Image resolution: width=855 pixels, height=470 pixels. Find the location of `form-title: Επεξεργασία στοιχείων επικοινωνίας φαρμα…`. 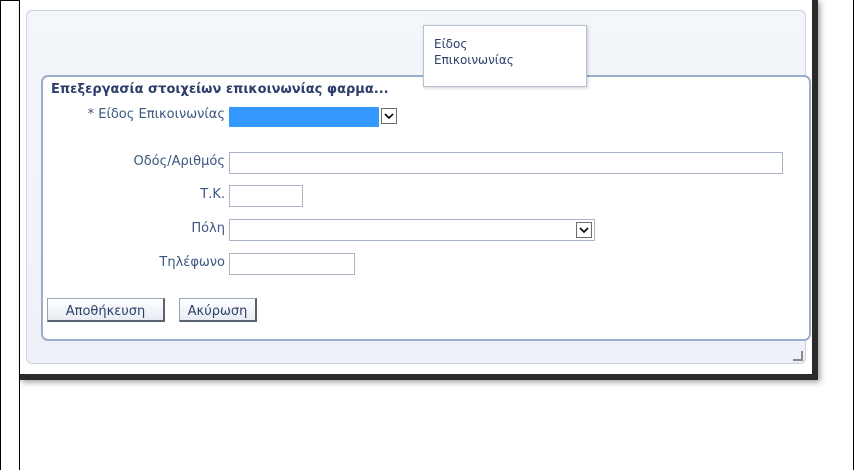

form-title: Επεξεργασία στοιχείων επικοινωνίας φαρμα… is located at coordinates (220, 89).